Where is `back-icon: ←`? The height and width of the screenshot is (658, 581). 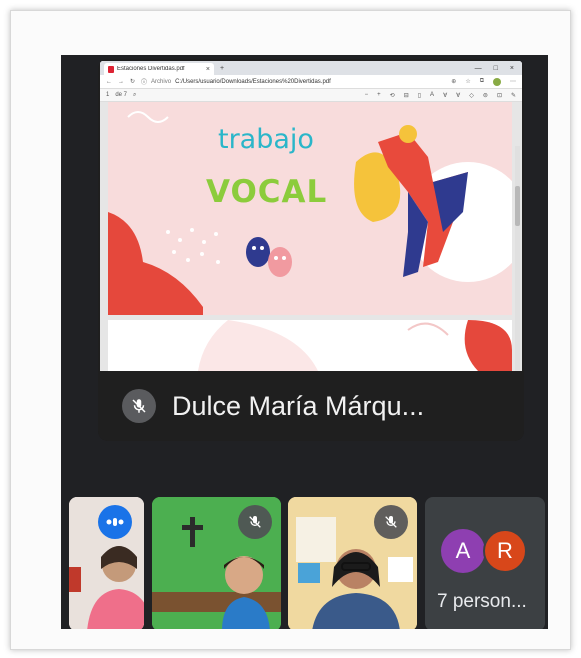
back-icon: ← is located at coordinates (109, 82).